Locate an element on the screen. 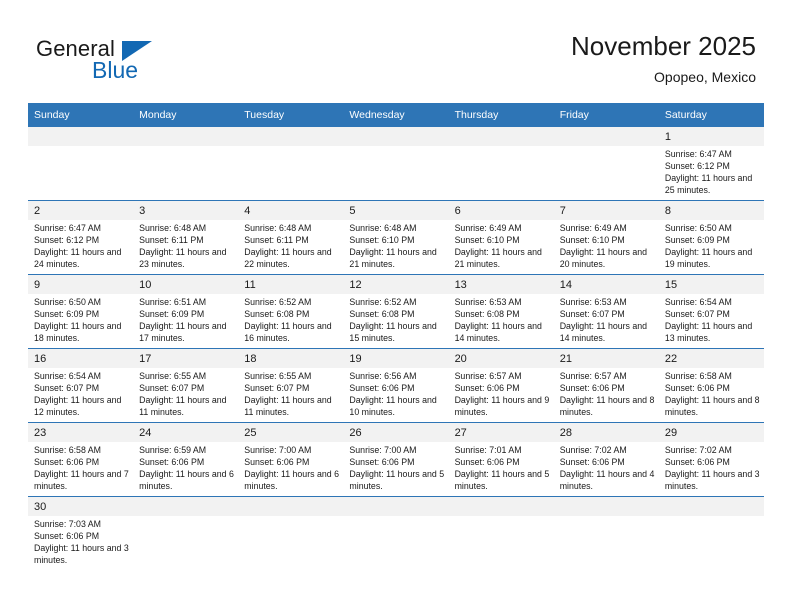  location-subtitle: Opopeo, Mexico is located at coordinates (705, 77).